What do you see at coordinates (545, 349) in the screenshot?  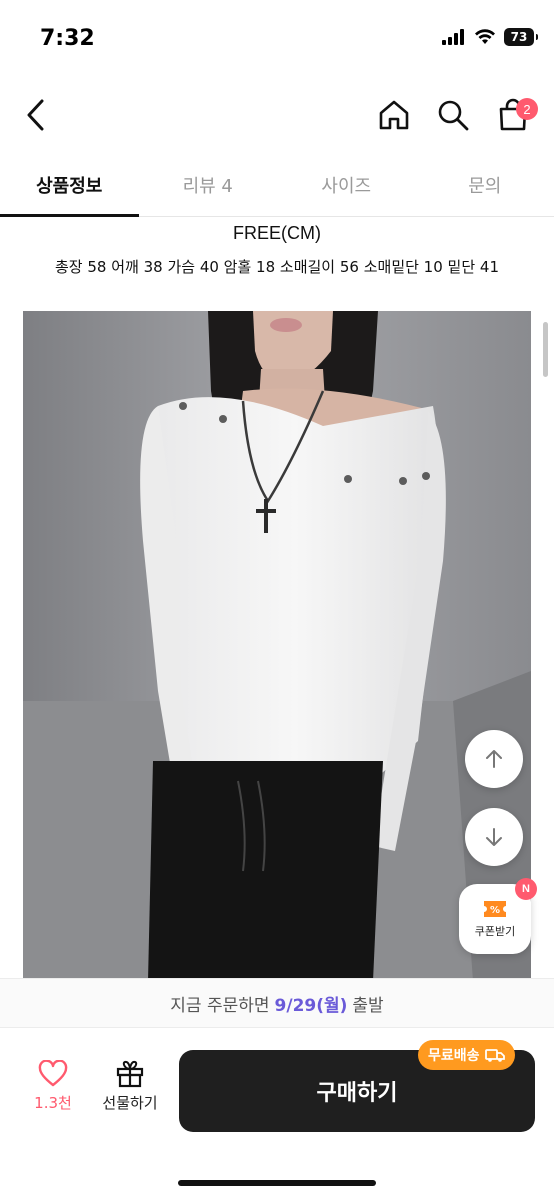 I see `scroll-indicator` at bounding box center [545, 349].